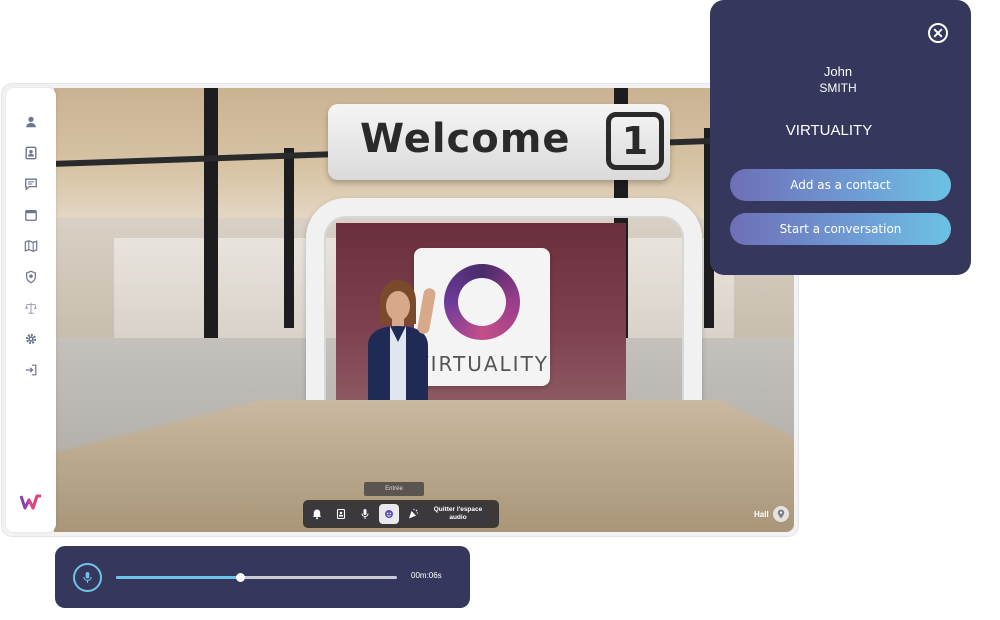 This screenshot has width=1000, height=620. Describe the element at coordinates (840, 229) in the screenshot. I see `start-conversation-button: Start a conversation` at that location.